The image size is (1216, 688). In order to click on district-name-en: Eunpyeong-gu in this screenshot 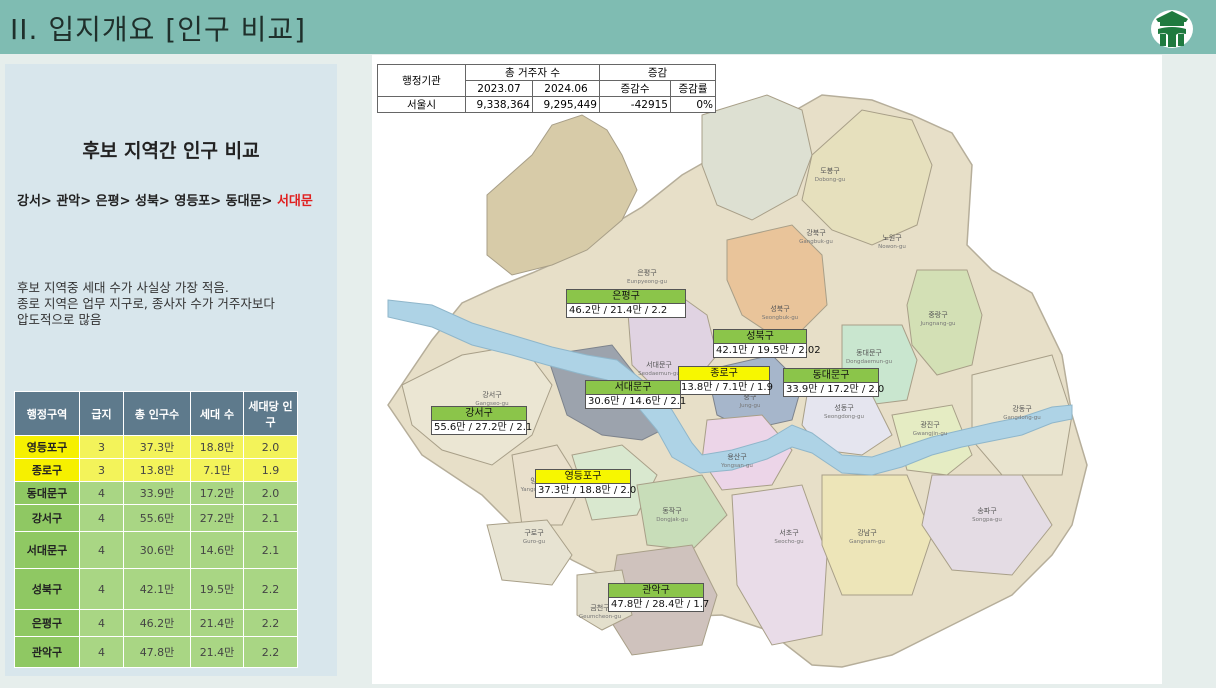, I will do `click(647, 282)`.